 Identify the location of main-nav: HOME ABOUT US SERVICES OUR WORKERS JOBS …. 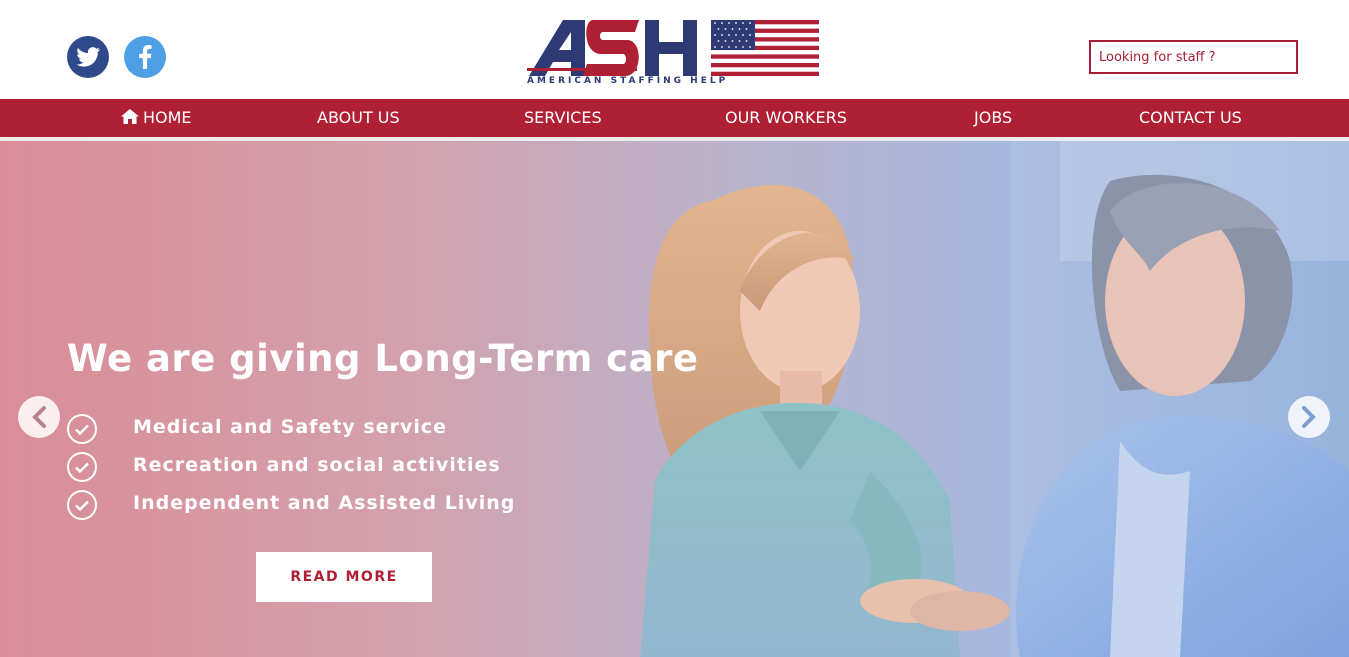
(674, 118).